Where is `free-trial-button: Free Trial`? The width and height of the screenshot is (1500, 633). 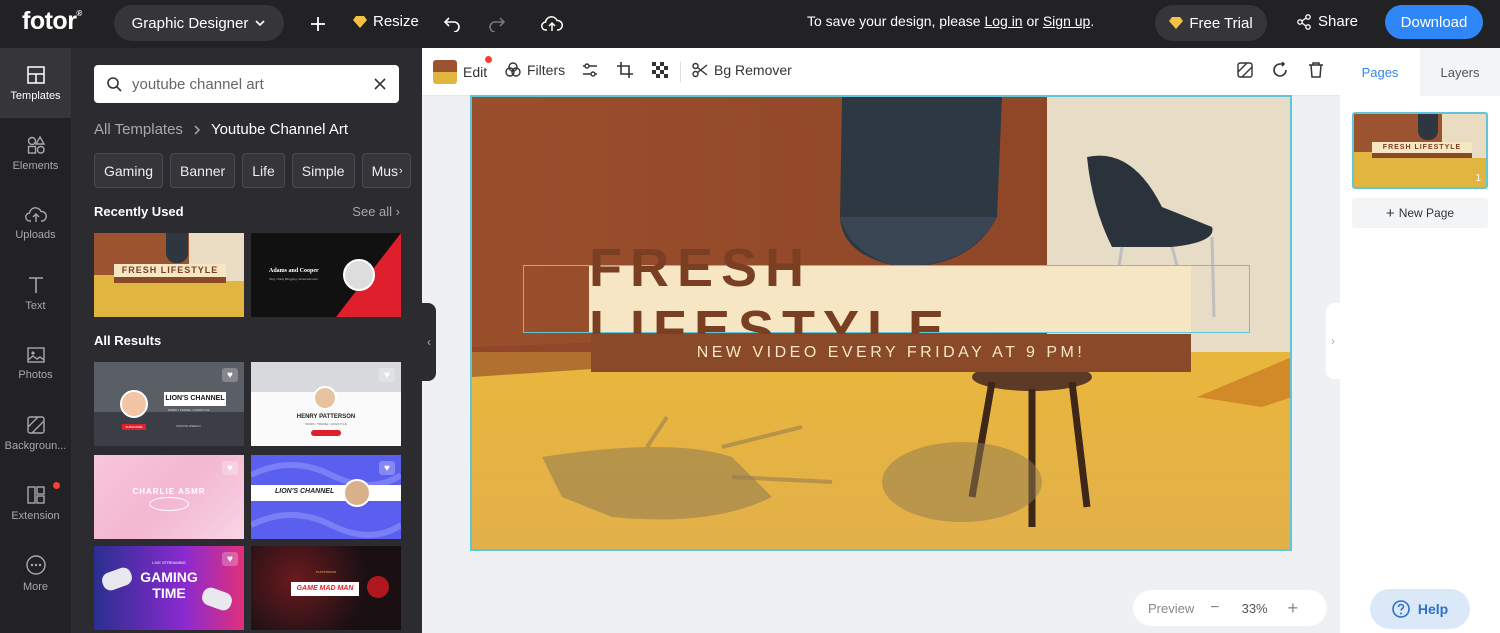 free-trial-button: Free Trial is located at coordinates (1211, 23).